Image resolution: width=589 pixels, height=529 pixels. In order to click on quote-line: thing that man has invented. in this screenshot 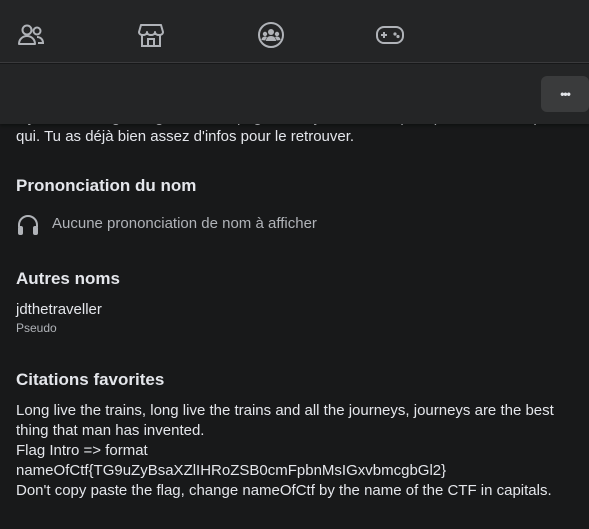, I will do `click(110, 430)`.